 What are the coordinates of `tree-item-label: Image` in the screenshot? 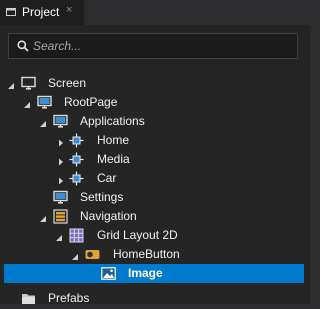 It's located at (145, 273).